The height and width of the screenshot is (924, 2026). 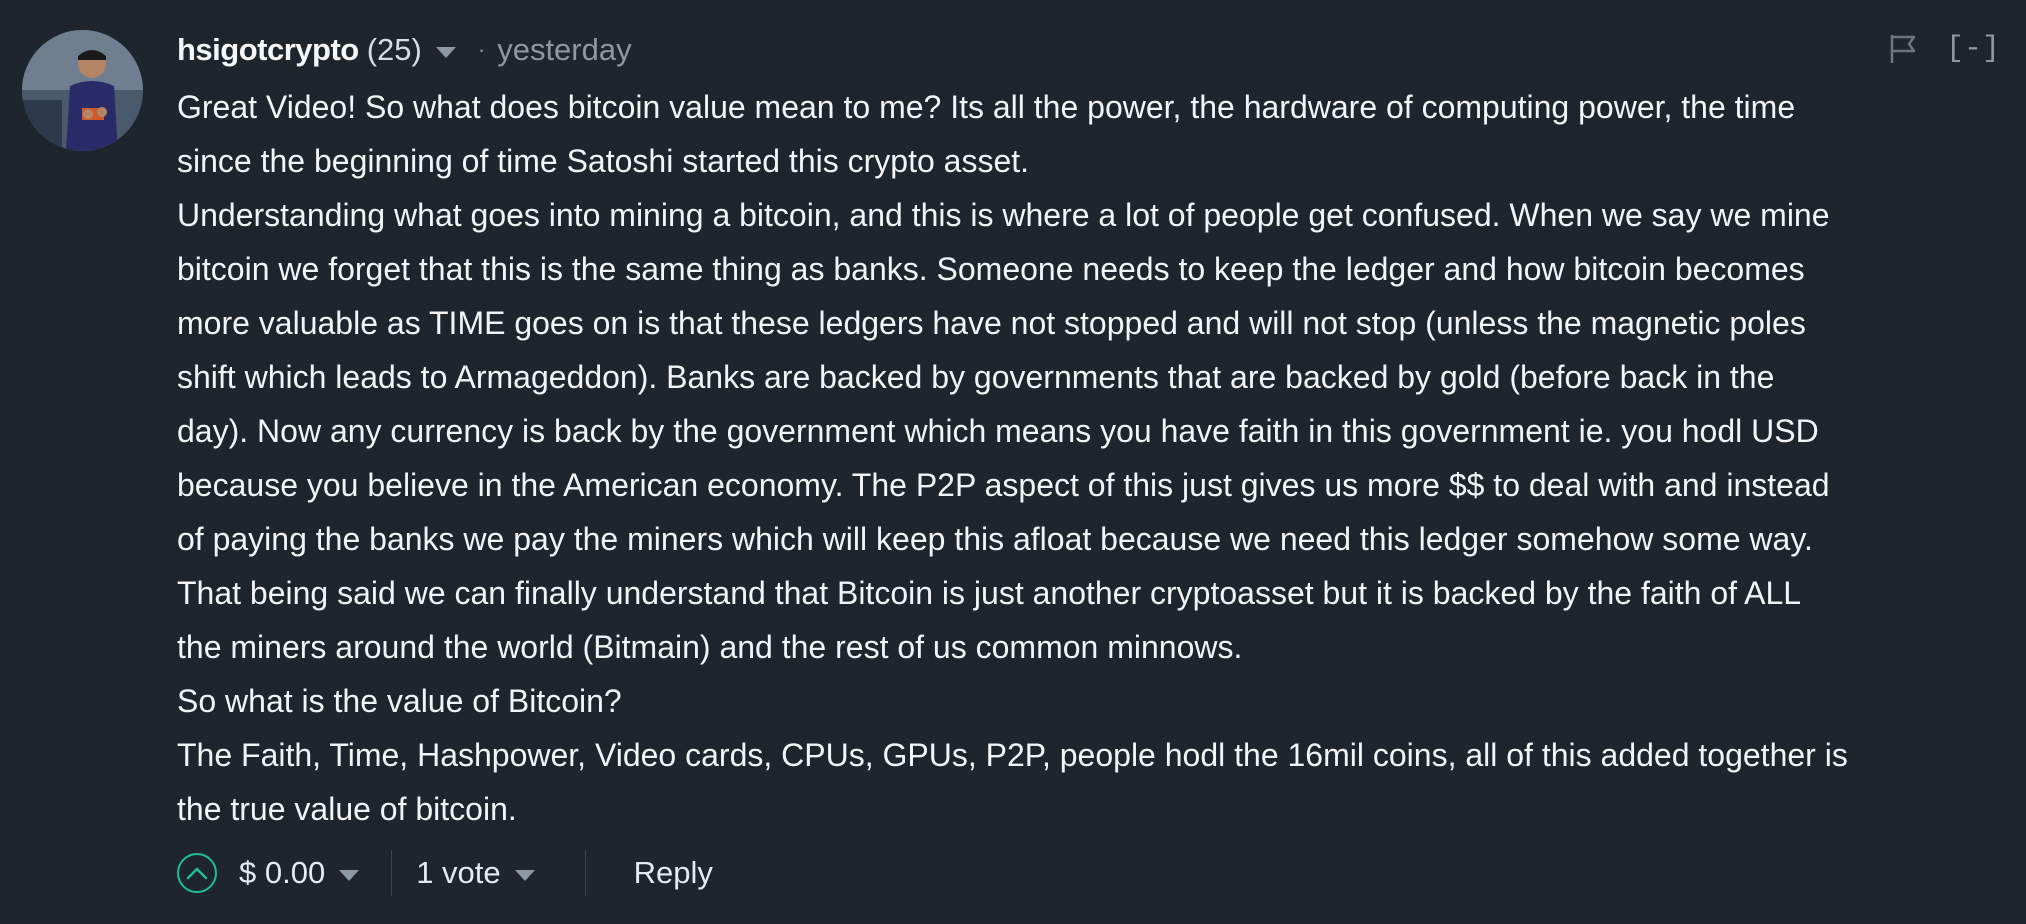 I want to click on avatar, so click(x=82, y=90).